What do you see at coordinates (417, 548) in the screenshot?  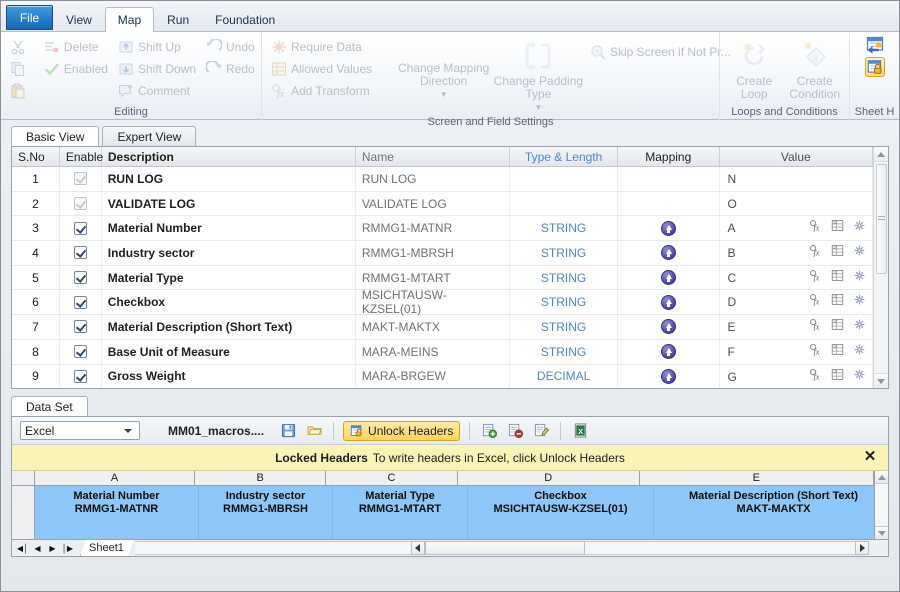 I see `hscroll-left-button` at bounding box center [417, 548].